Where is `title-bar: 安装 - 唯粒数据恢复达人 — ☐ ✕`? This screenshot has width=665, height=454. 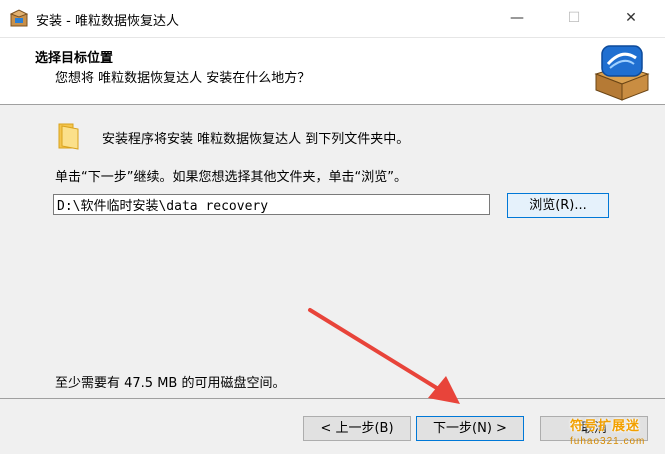 title-bar: 安装 - 唯粒数据恢复达人 — ☐ ✕ is located at coordinates (332, 19).